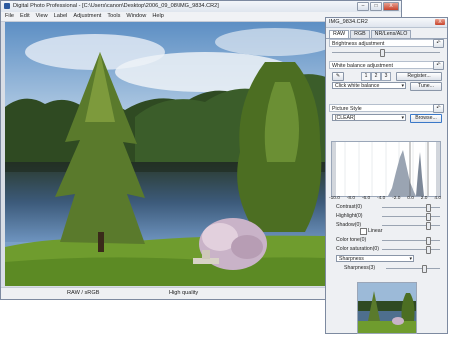 The height and width of the screenshot is (337, 450). What do you see at coordinates (386, 65) in the screenshot?
I see `wb-section-header: White balance adjustment` at bounding box center [386, 65].